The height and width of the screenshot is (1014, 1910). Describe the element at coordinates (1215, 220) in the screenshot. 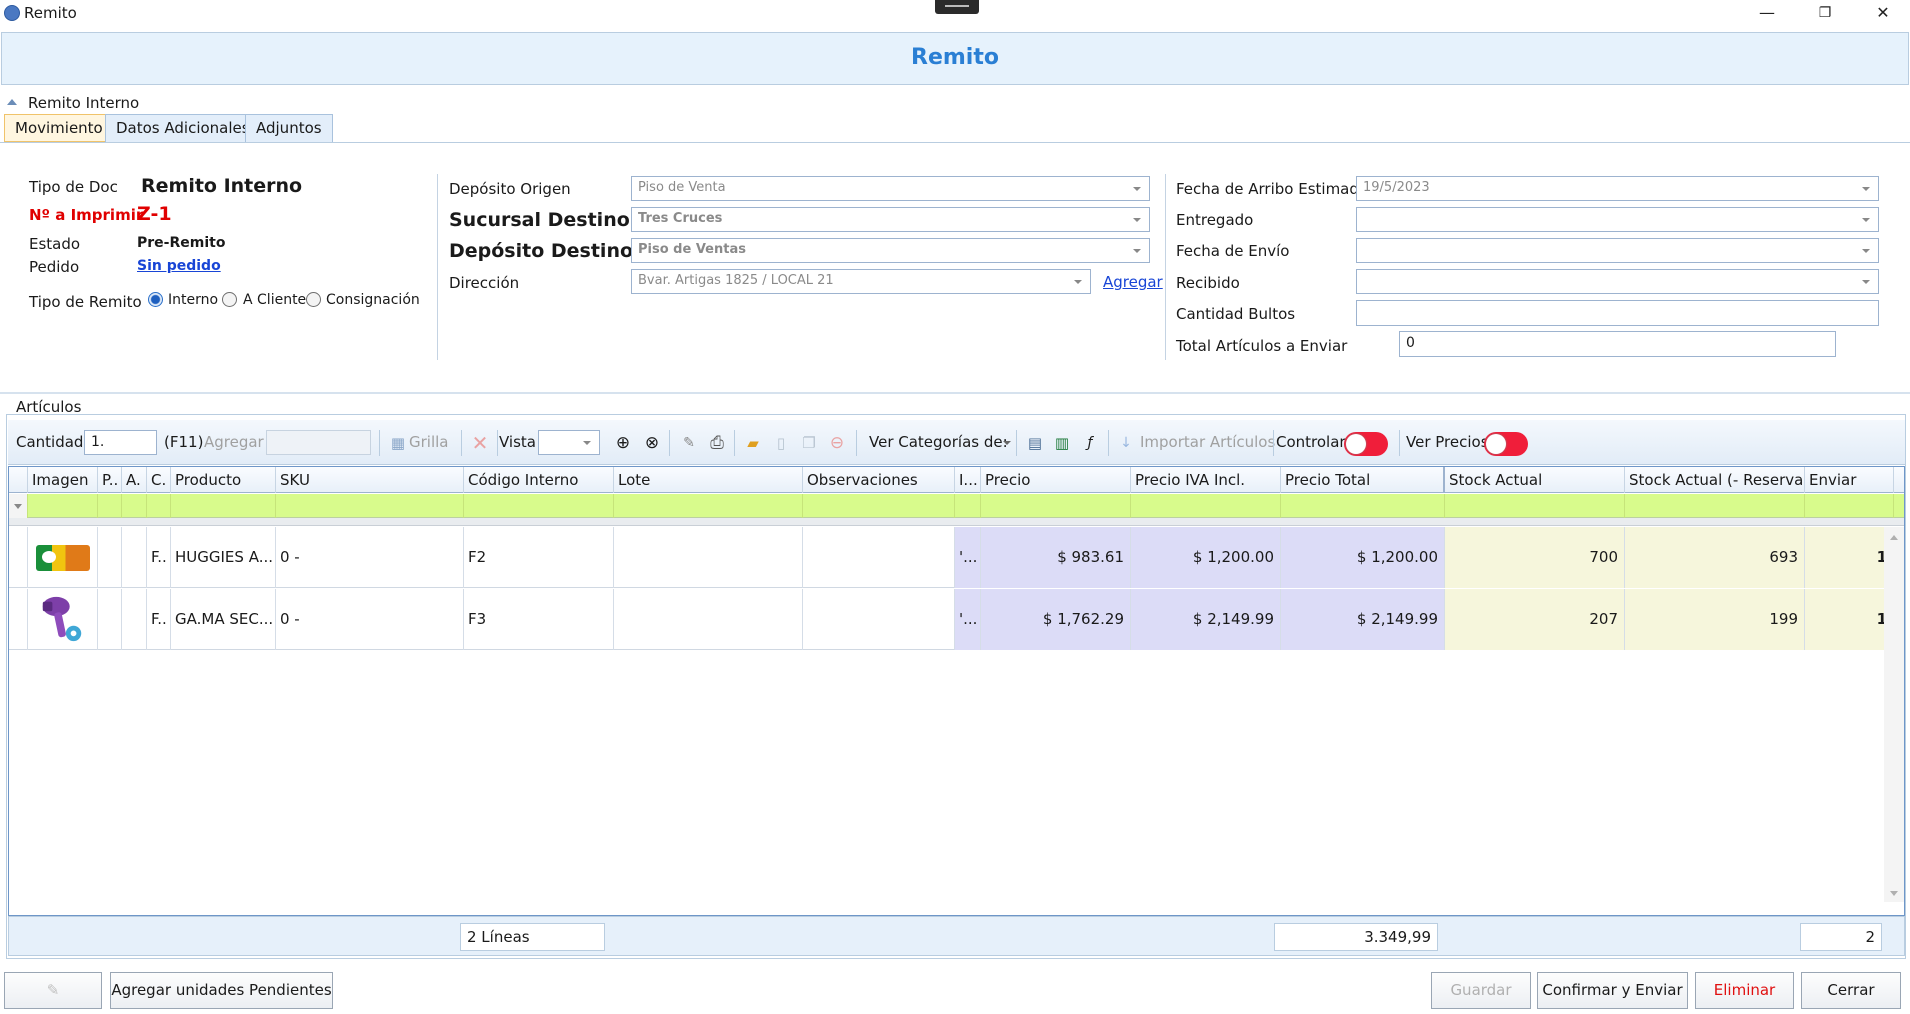

I see `entregado-label: Entregado` at that location.